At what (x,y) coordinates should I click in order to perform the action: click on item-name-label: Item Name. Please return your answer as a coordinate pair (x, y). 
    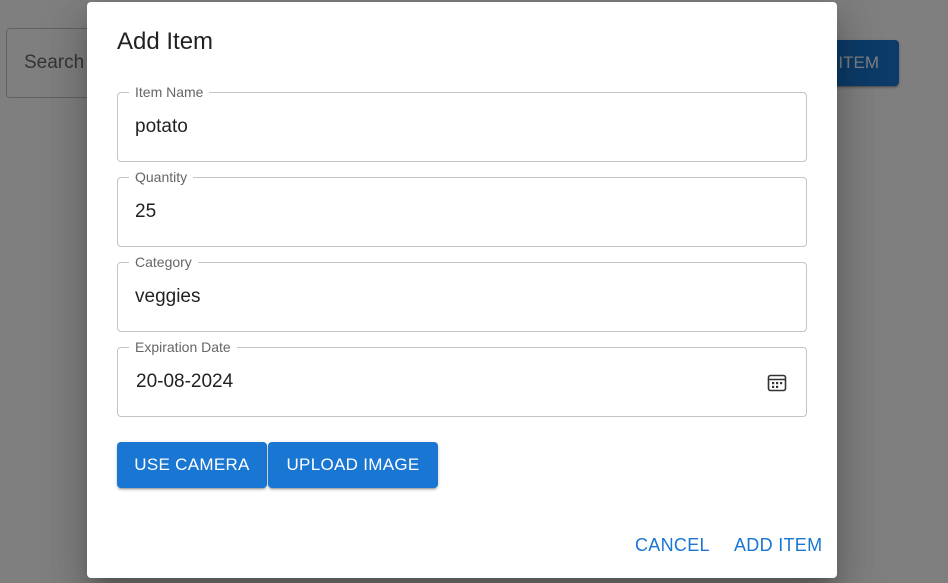
    Looking at the image, I should click on (169, 92).